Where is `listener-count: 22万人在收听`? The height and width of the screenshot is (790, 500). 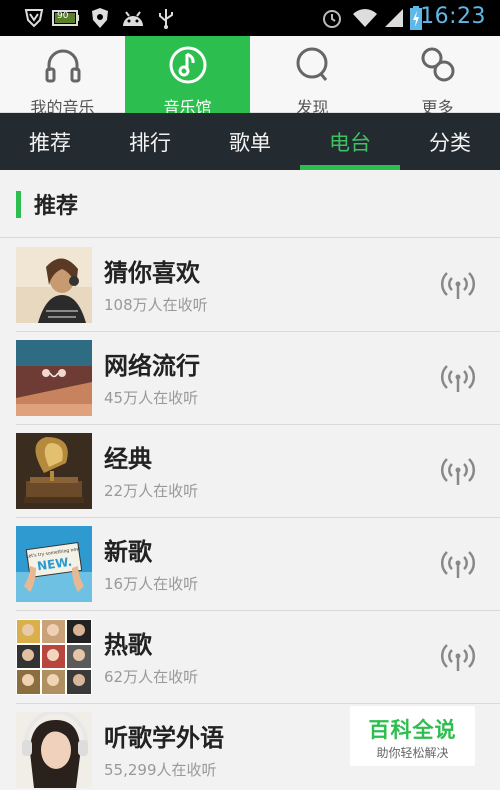 listener-count: 22万人在收听 is located at coordinates (151, 491).